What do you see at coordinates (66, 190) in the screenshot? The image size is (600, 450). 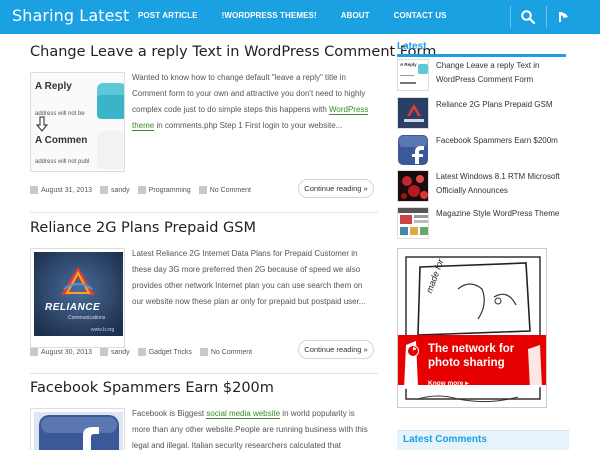 I see `post-date: August 31, 2013` at bounding box center [66, 190].